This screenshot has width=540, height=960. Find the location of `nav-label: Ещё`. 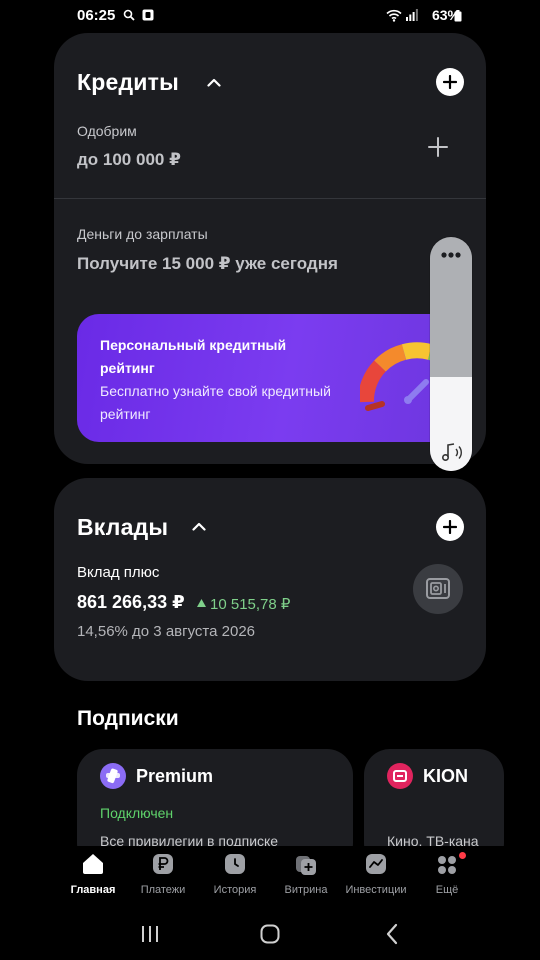

nav-label: Ещё is located at coordinates (447, 890).